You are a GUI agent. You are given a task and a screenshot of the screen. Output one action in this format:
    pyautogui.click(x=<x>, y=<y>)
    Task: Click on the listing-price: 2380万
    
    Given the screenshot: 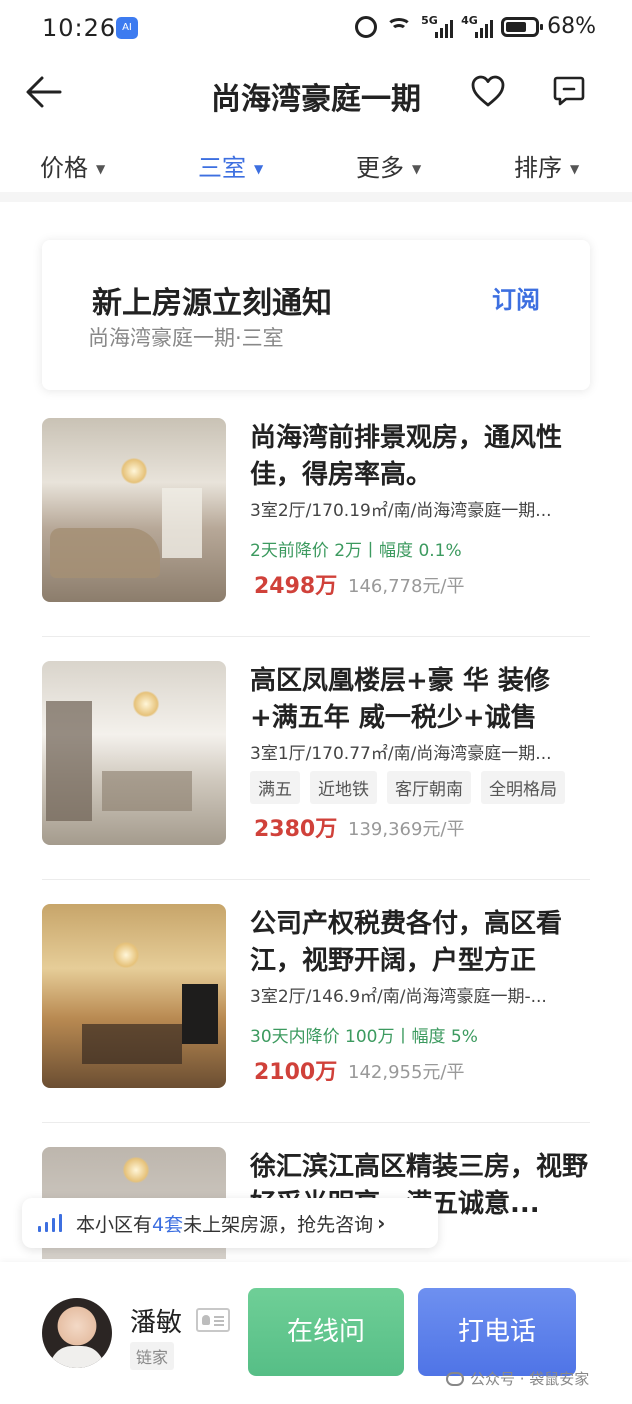 What is the action you would take?
    pyautogui.click(x=296, y=829)
    